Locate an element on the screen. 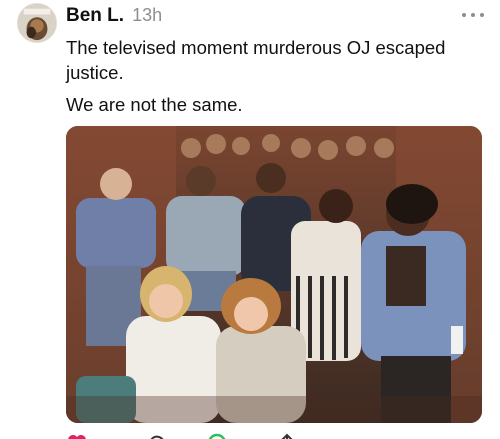 Image resolution: width=500 pixels, height=439 pixels. post-timestamp: 13h is located at coordinates (147, 15).